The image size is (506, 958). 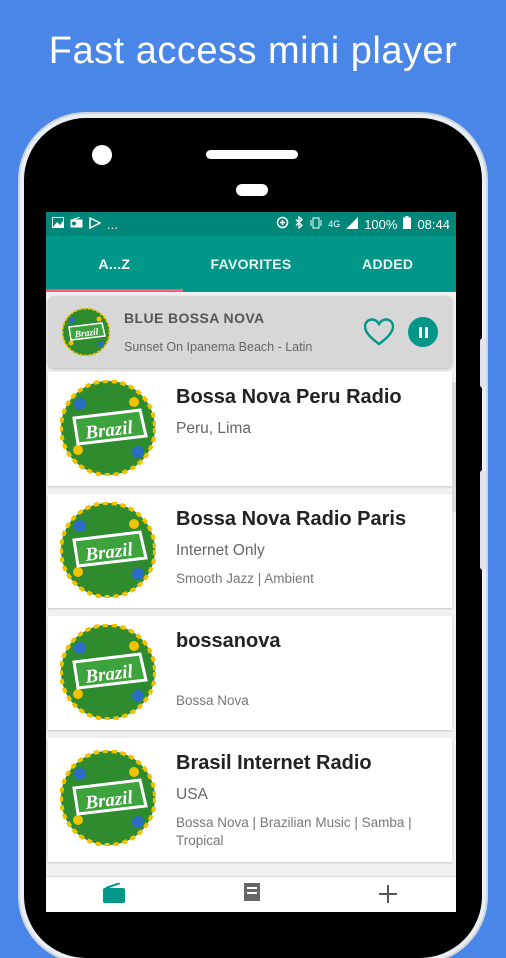 I want to click on station-name: bossanova, so click(x=228, y=641).